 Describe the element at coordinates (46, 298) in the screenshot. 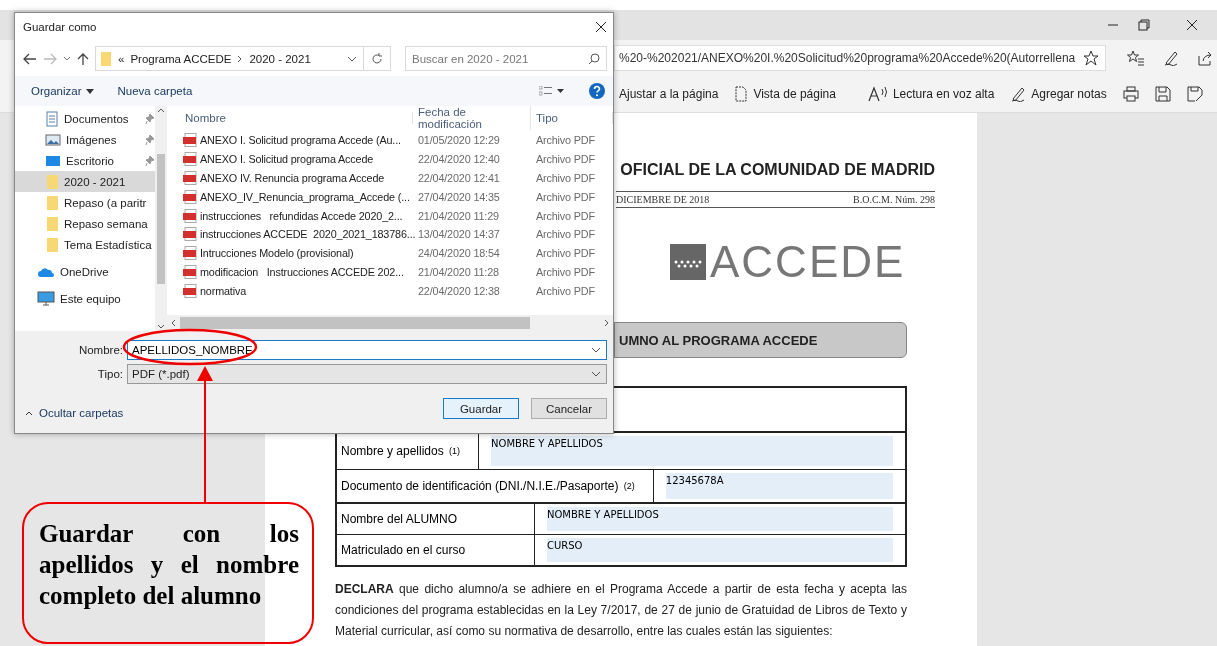

I see `computer-icon` at that location.